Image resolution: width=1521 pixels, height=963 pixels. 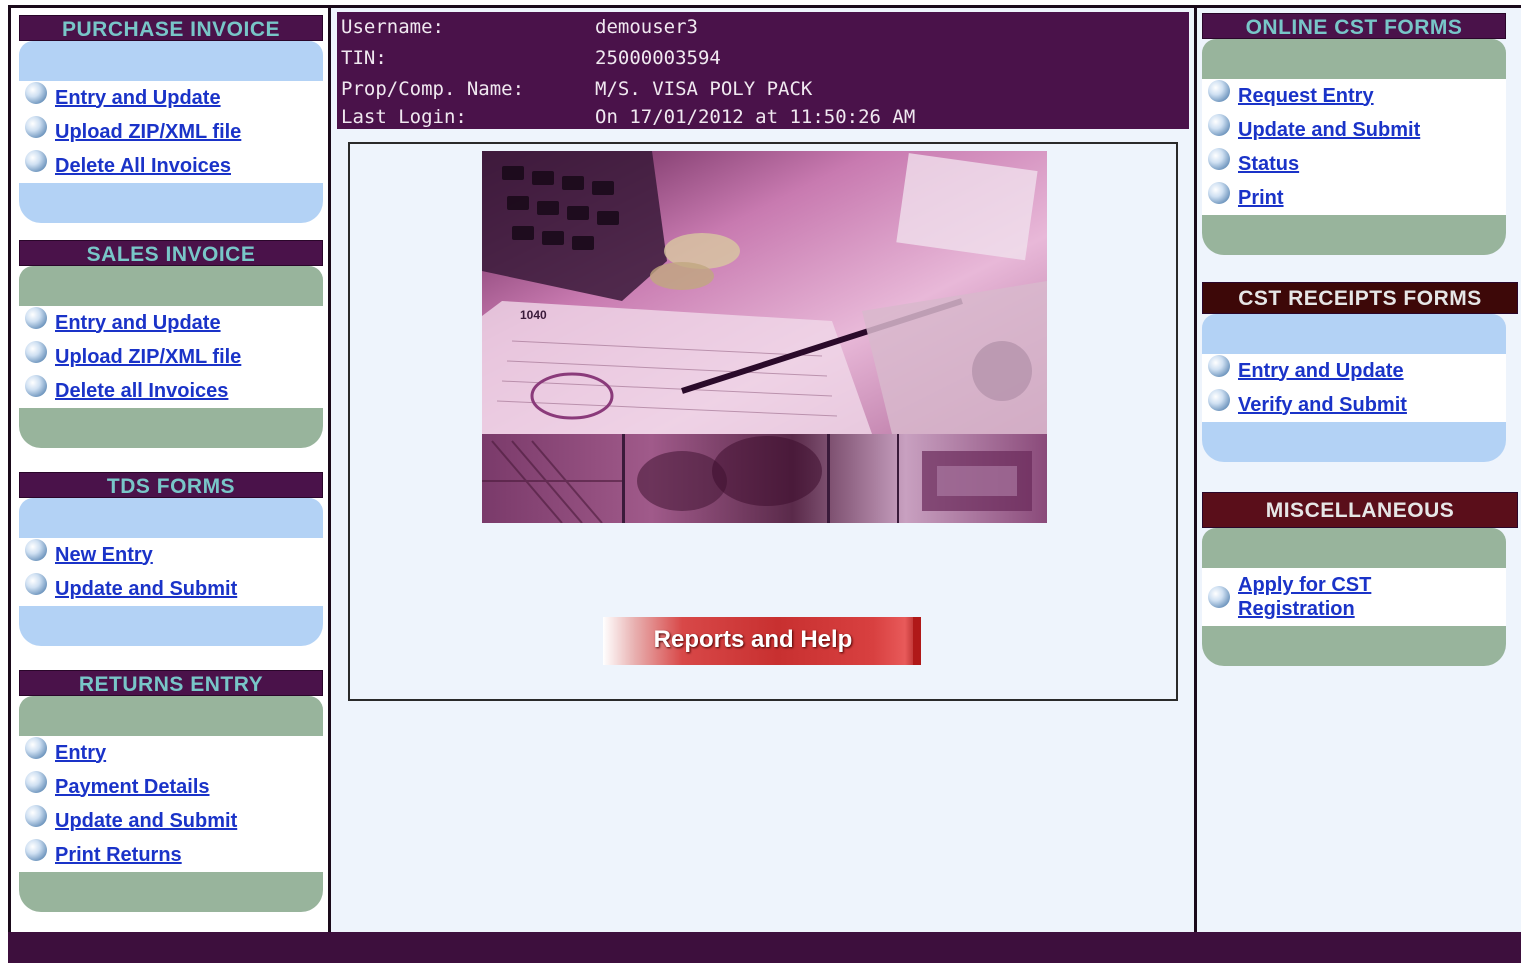 What do you see at coordinates (1354, 26) in the screenshot?
I see `online-cst-forms-title: ONLINE CST FORMS` at bounding box center [1354, 26].